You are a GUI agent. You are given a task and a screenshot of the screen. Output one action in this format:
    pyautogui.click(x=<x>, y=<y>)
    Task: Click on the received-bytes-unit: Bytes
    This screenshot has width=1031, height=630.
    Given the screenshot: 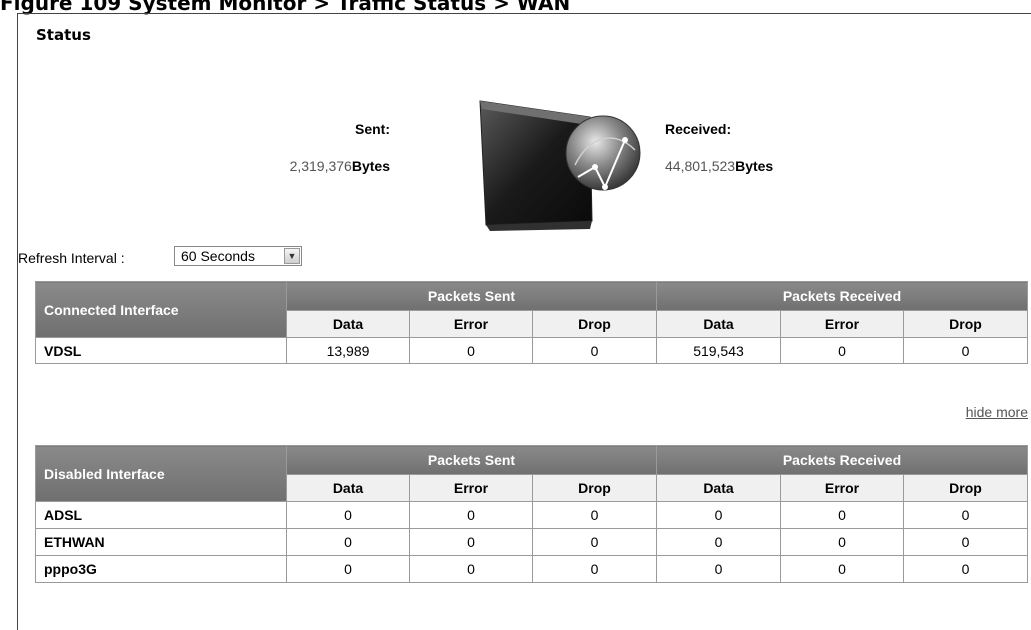 What is the action you would take?
    pyautogui.click(x=754, y=166)
    